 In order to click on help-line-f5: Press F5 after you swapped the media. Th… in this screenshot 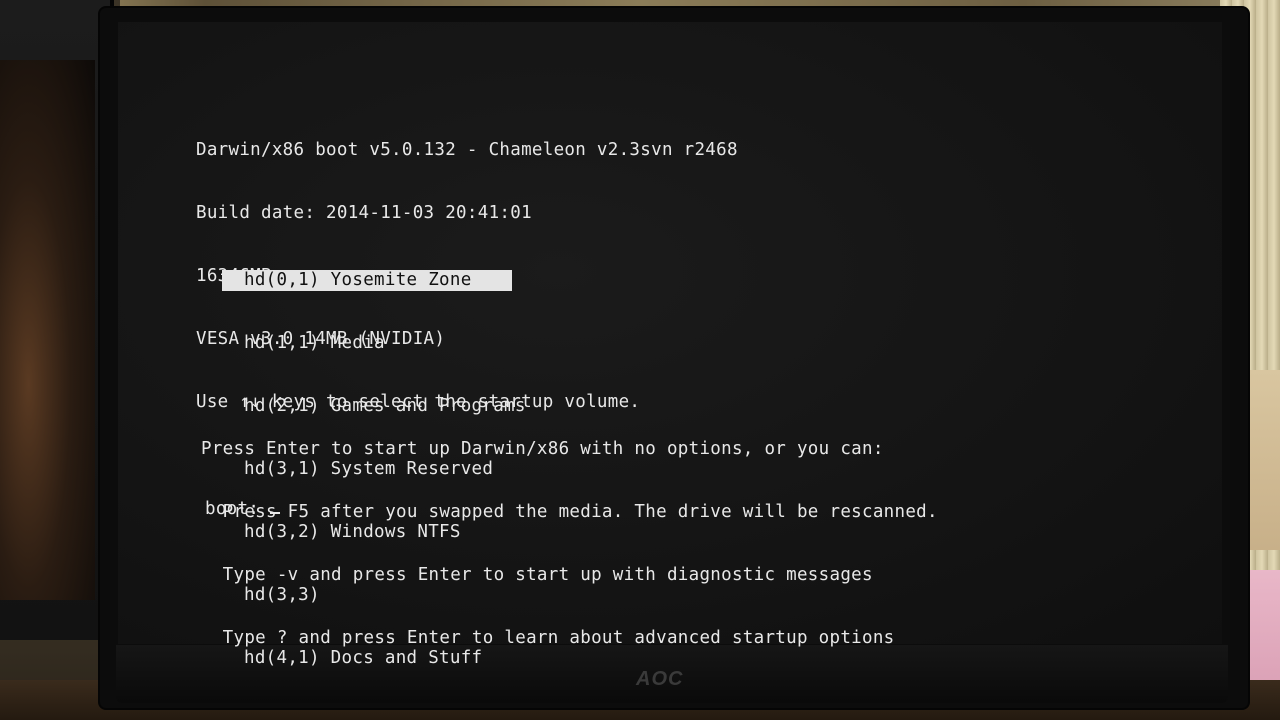, I will do `click(569, 512)`.